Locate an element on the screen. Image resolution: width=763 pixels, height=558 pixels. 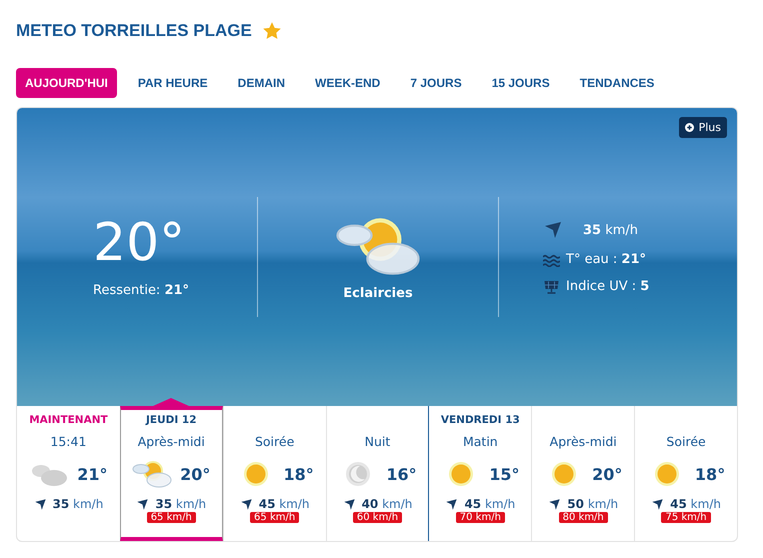
period-label: Matin is located at coordinates (480, 441).